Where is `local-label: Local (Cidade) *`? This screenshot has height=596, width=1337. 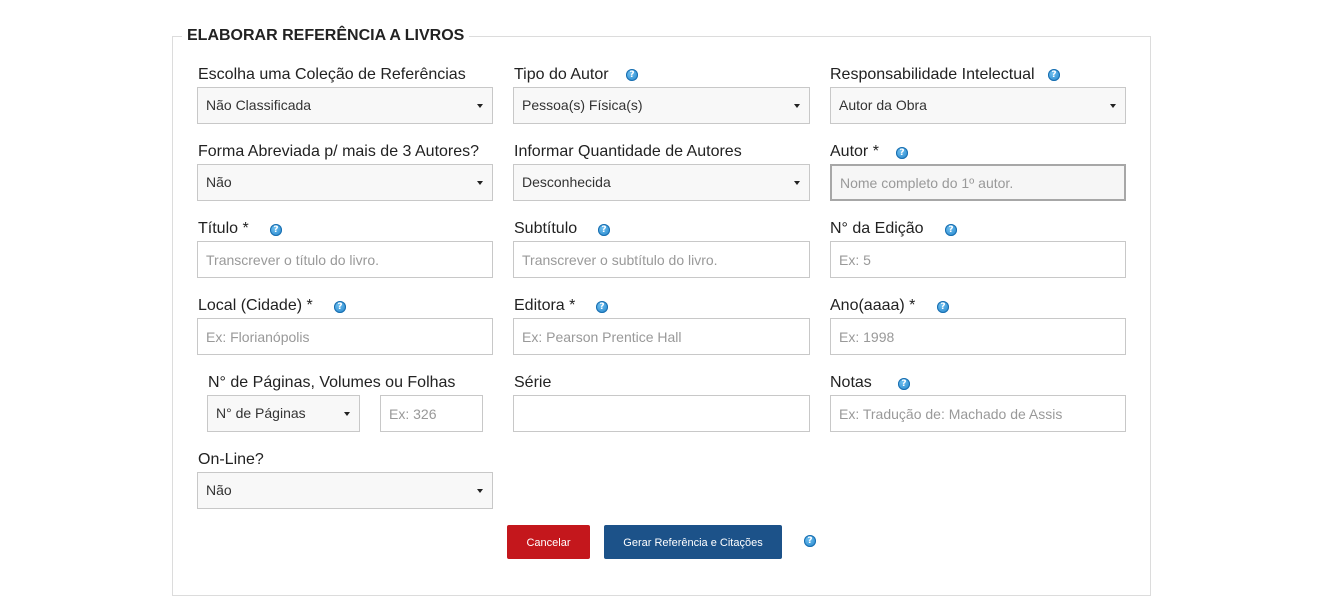
local-label: Local (Cidade) * is located at coordinates (255, 305).